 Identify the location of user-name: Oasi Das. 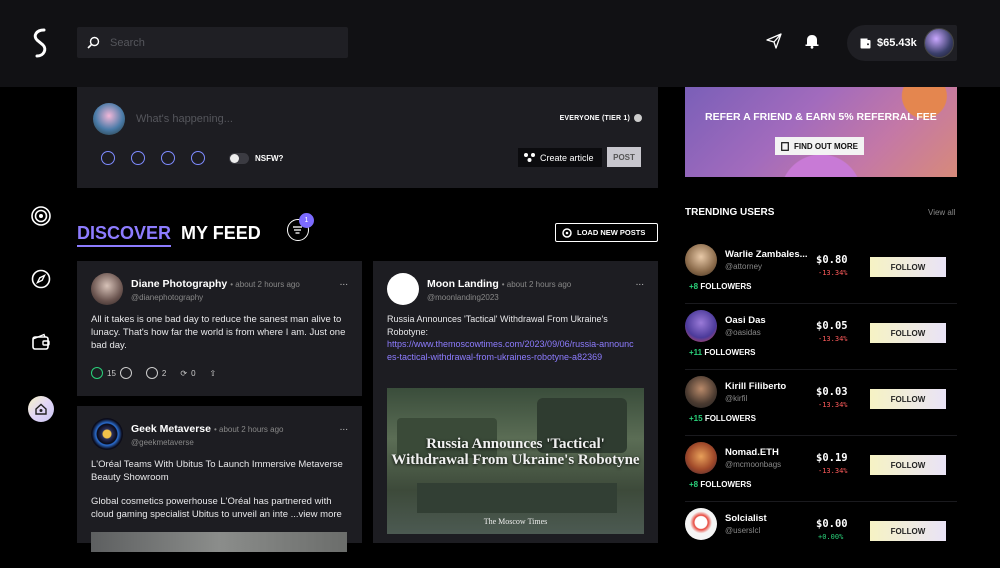
(745, 320).